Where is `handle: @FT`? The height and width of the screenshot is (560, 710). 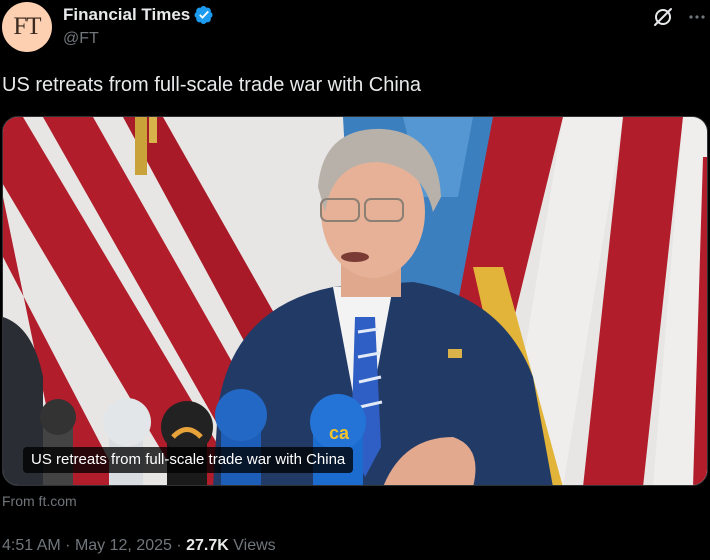
handle: @FT is located at coordinates (81, 39).